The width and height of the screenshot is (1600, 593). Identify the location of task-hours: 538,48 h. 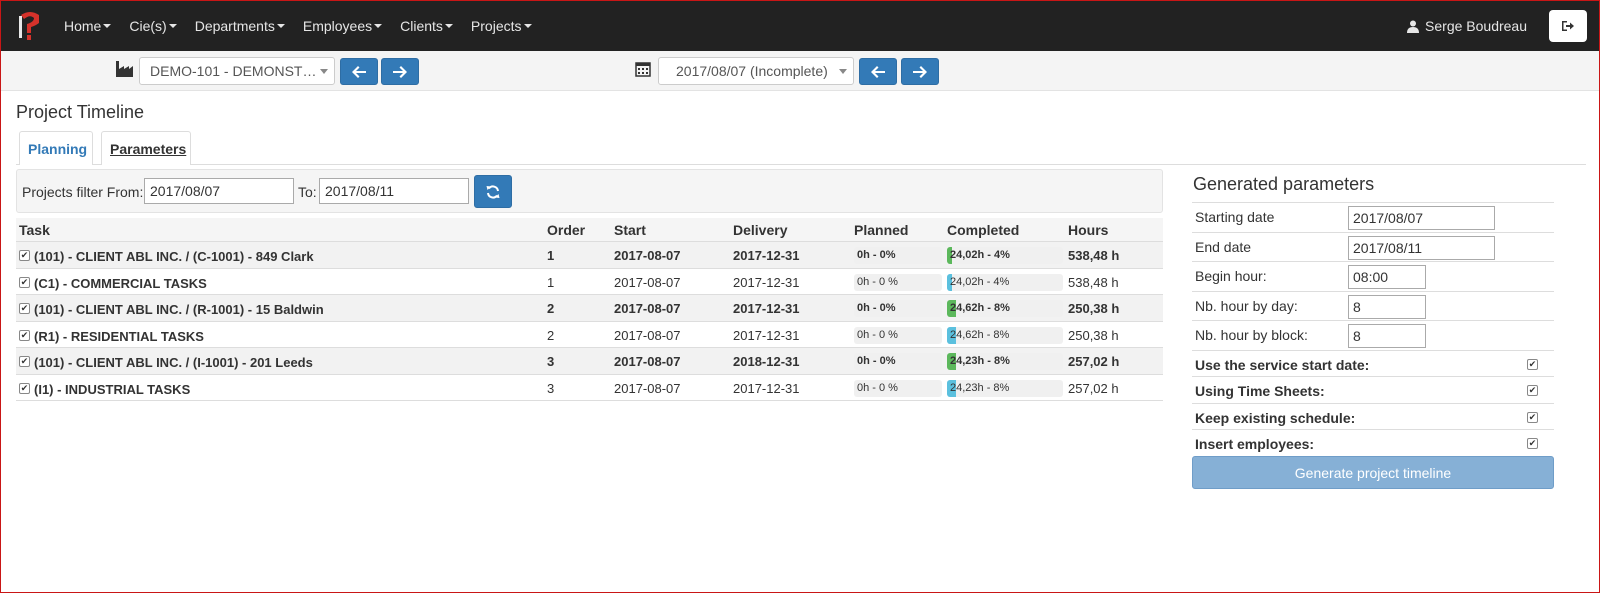
(1093, 282).